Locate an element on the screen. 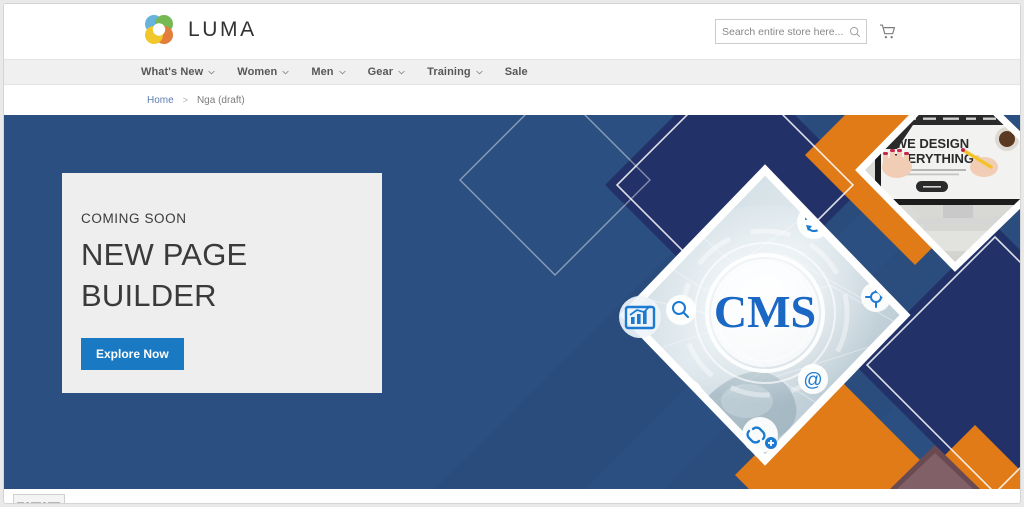 Image resolution: width=1024 pixels, height=507 pixels. link-plus-icon-bubble is located at coordinates (760, 435).